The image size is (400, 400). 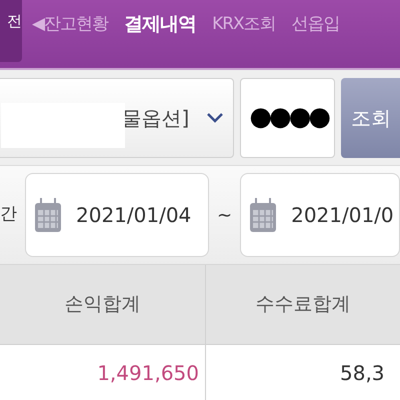 I want to click on table-cell-text: 58,3, so click(x=362, y=373).